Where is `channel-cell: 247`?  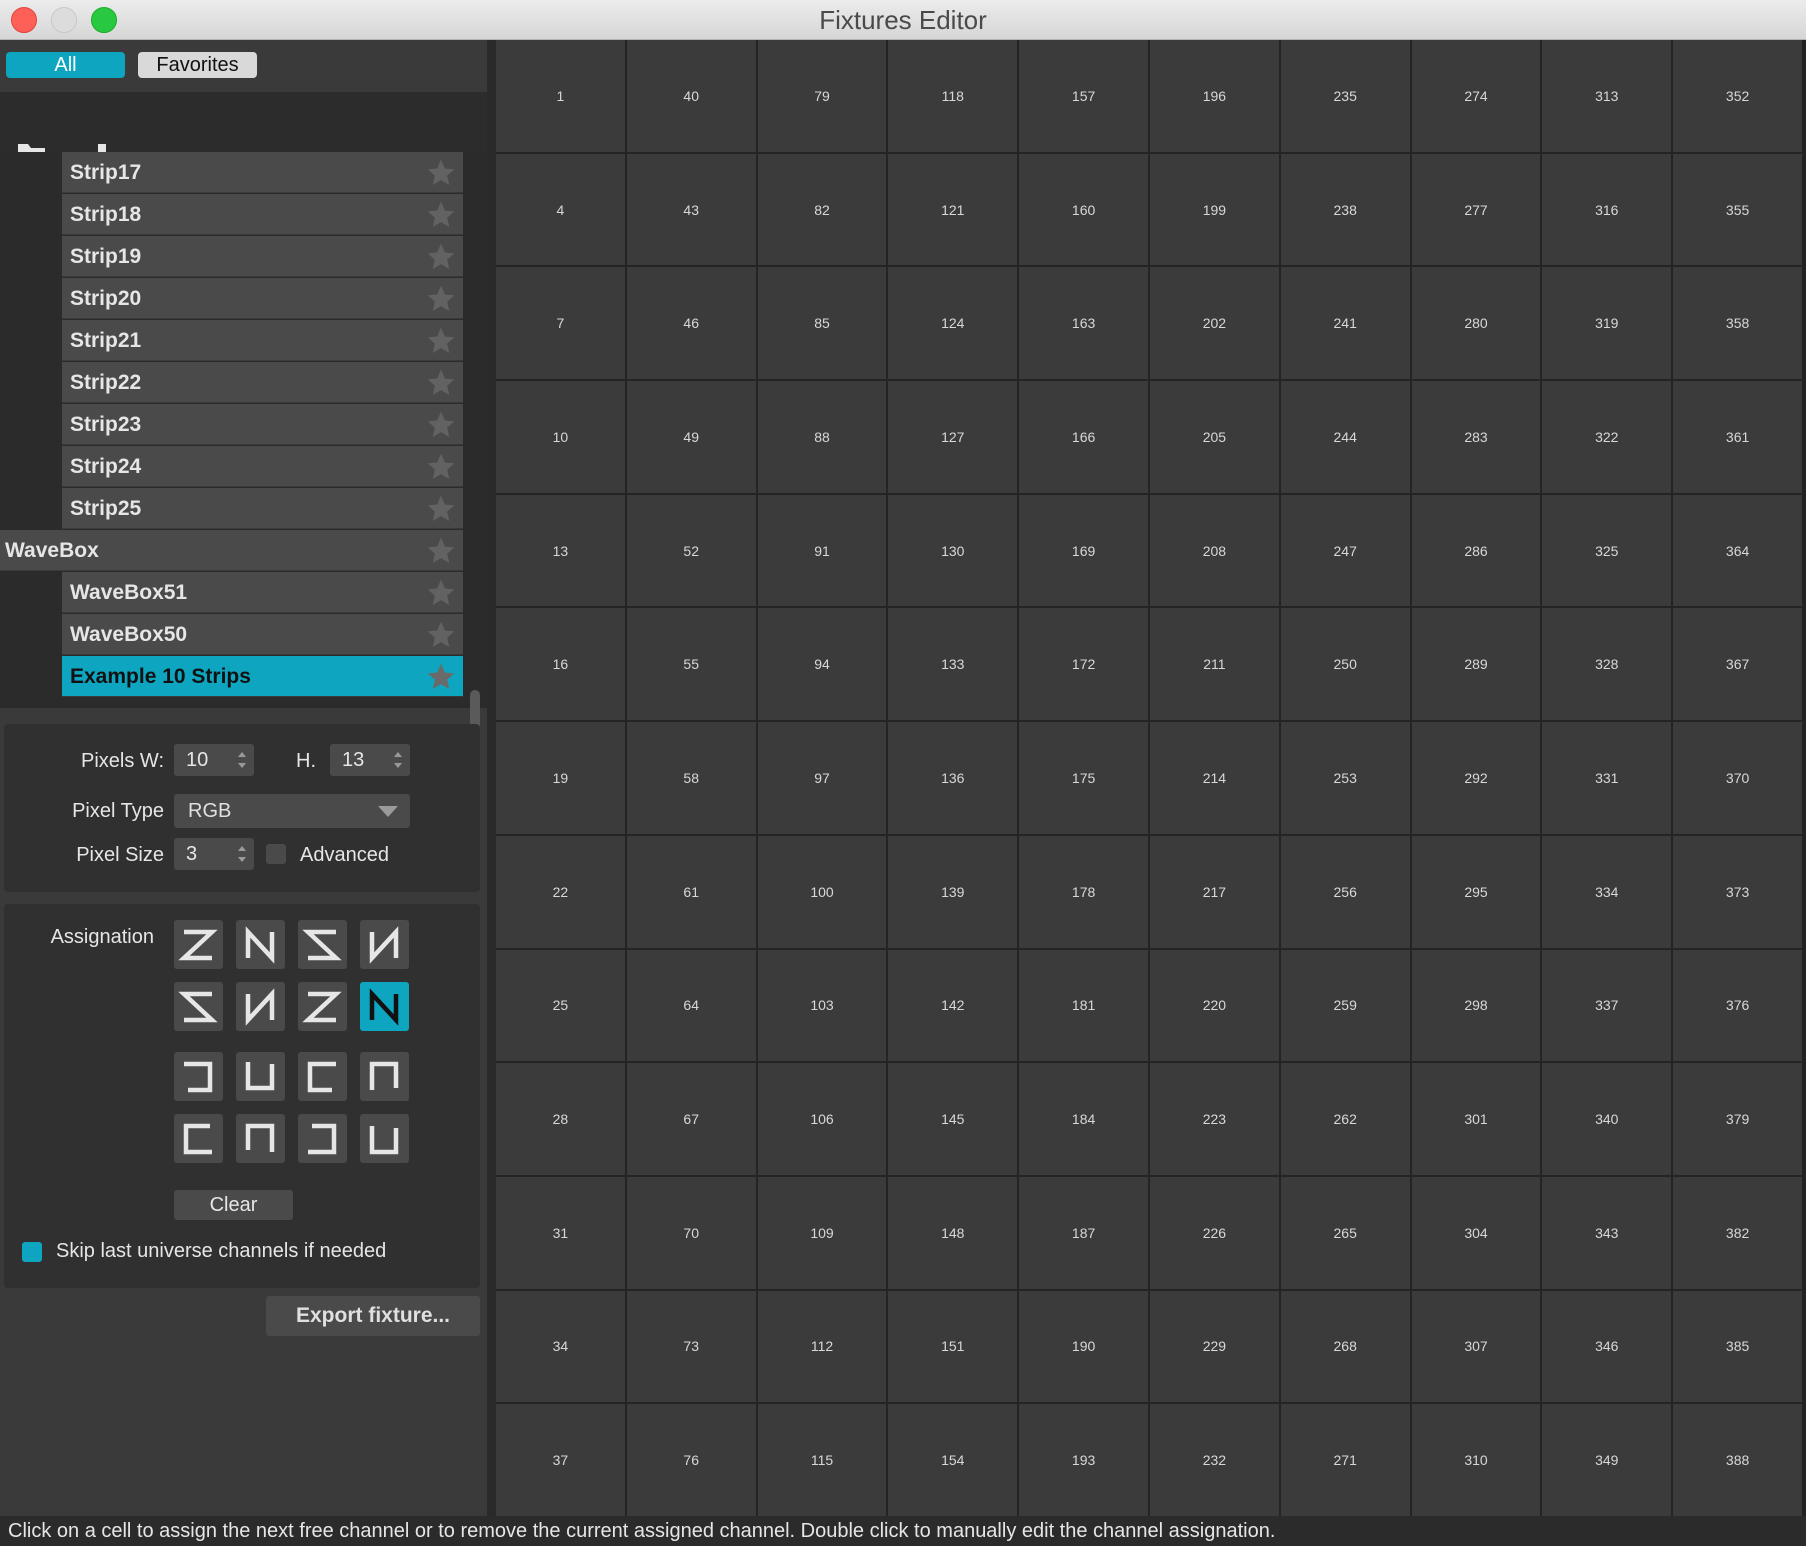 channel-cell: 247 is located at coordinates (1345, 550).